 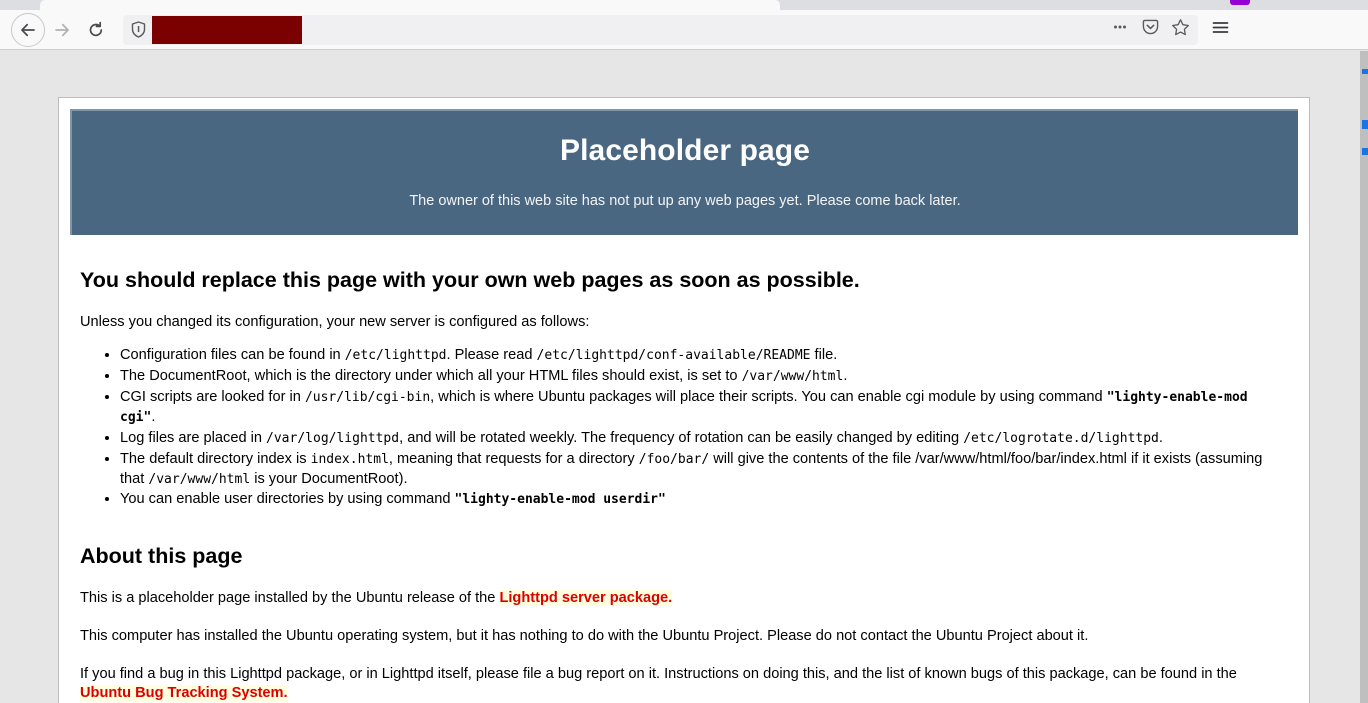 I want to click on urlbar-actions, so click(x=1152, y=30).